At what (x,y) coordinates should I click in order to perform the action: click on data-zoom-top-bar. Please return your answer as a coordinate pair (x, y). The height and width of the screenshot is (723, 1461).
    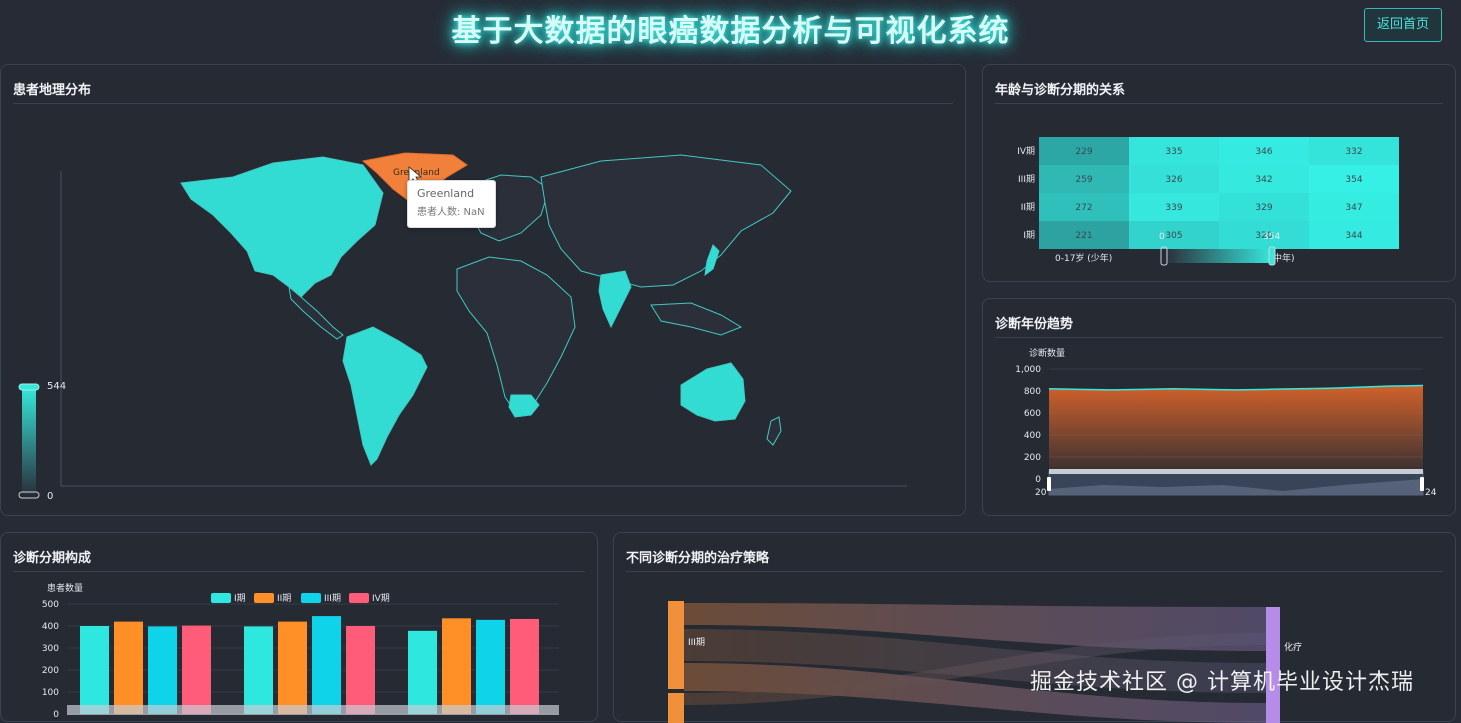
    Looking at the image, I should click on (1236, 471).